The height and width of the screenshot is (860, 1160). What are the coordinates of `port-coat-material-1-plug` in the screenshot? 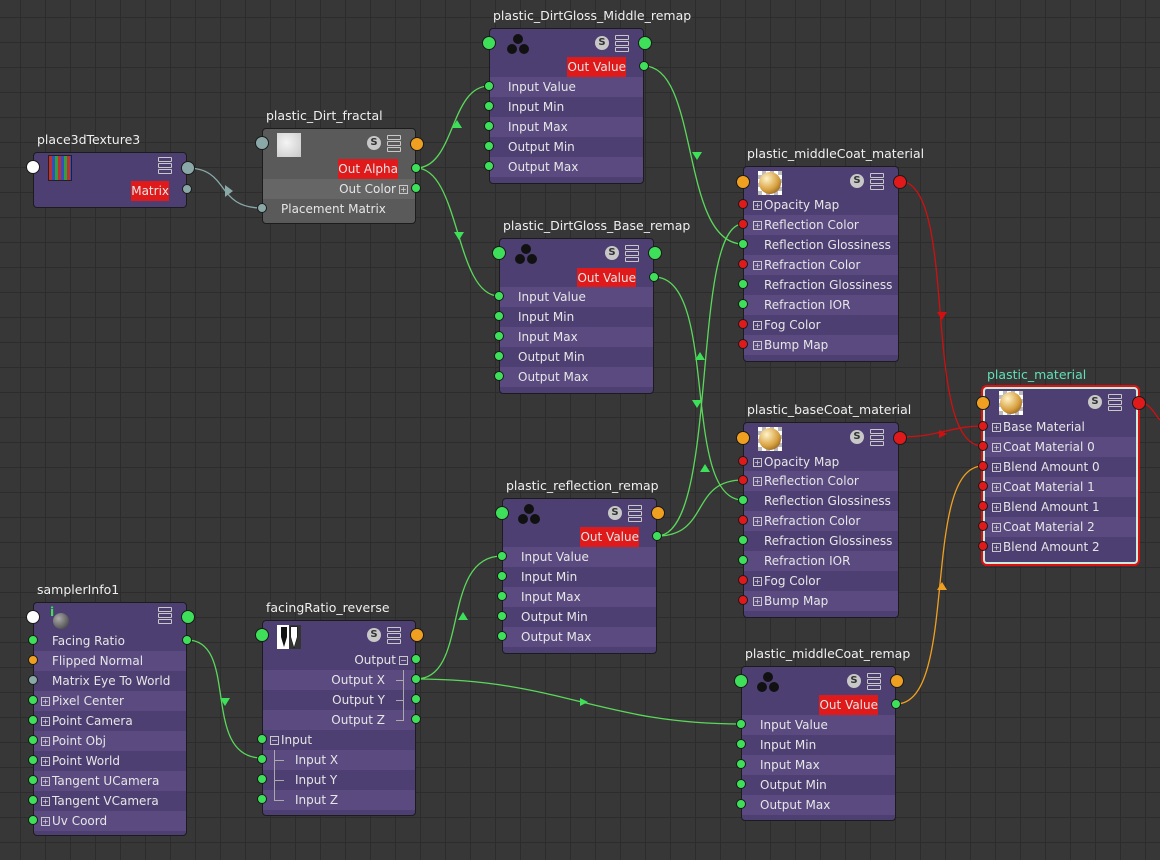 It's located at (983, 486).